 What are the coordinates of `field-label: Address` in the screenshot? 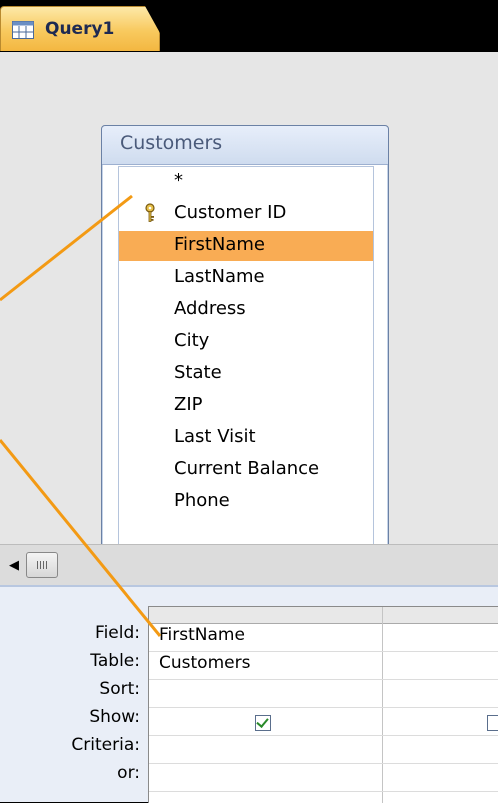 It's located at (210, 308).